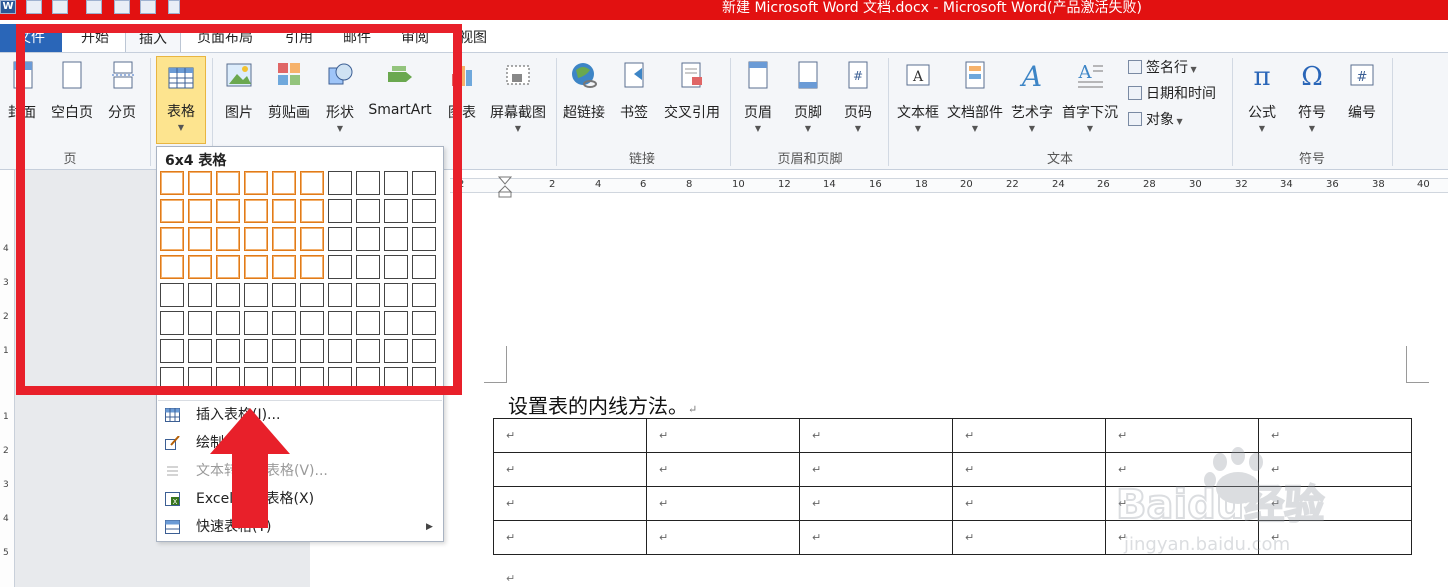 This screenshot has width=1448, height=587. I want to click on date-time-label: 日期和时间, so click(1181, 94).